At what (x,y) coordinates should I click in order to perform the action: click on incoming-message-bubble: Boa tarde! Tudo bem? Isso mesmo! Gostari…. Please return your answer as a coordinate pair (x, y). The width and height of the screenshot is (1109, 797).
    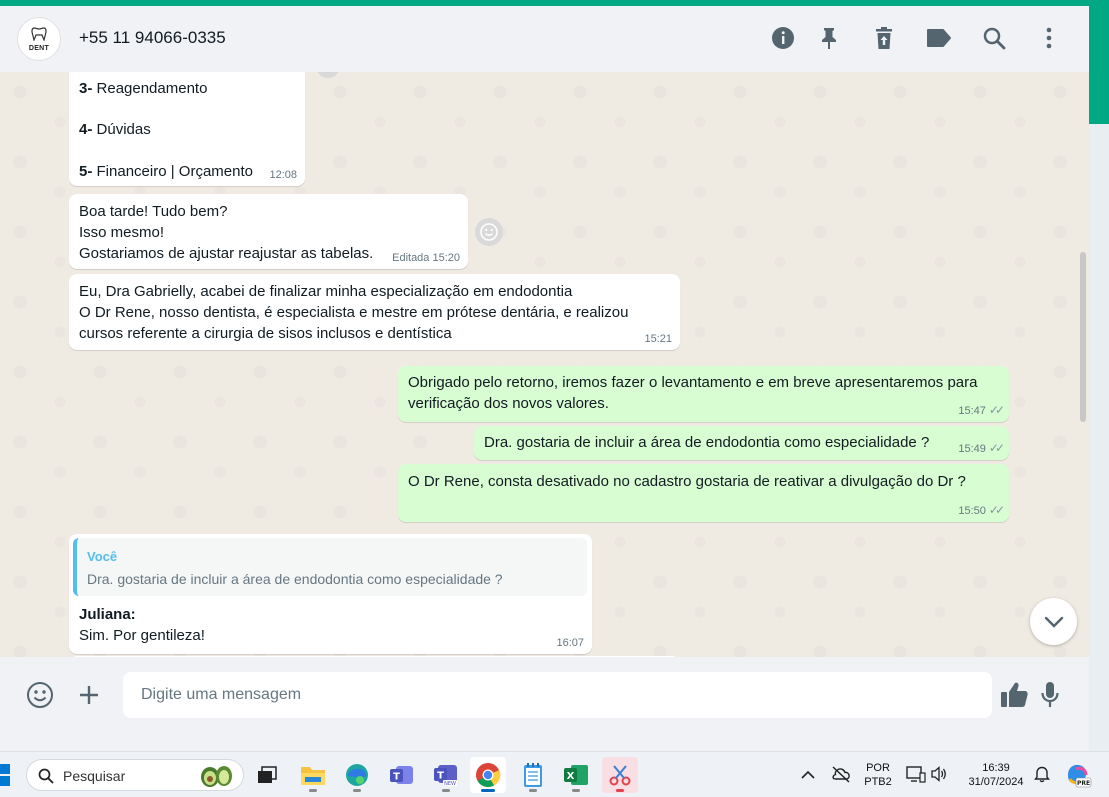
    Looking at the image, I should click on (268, 231).